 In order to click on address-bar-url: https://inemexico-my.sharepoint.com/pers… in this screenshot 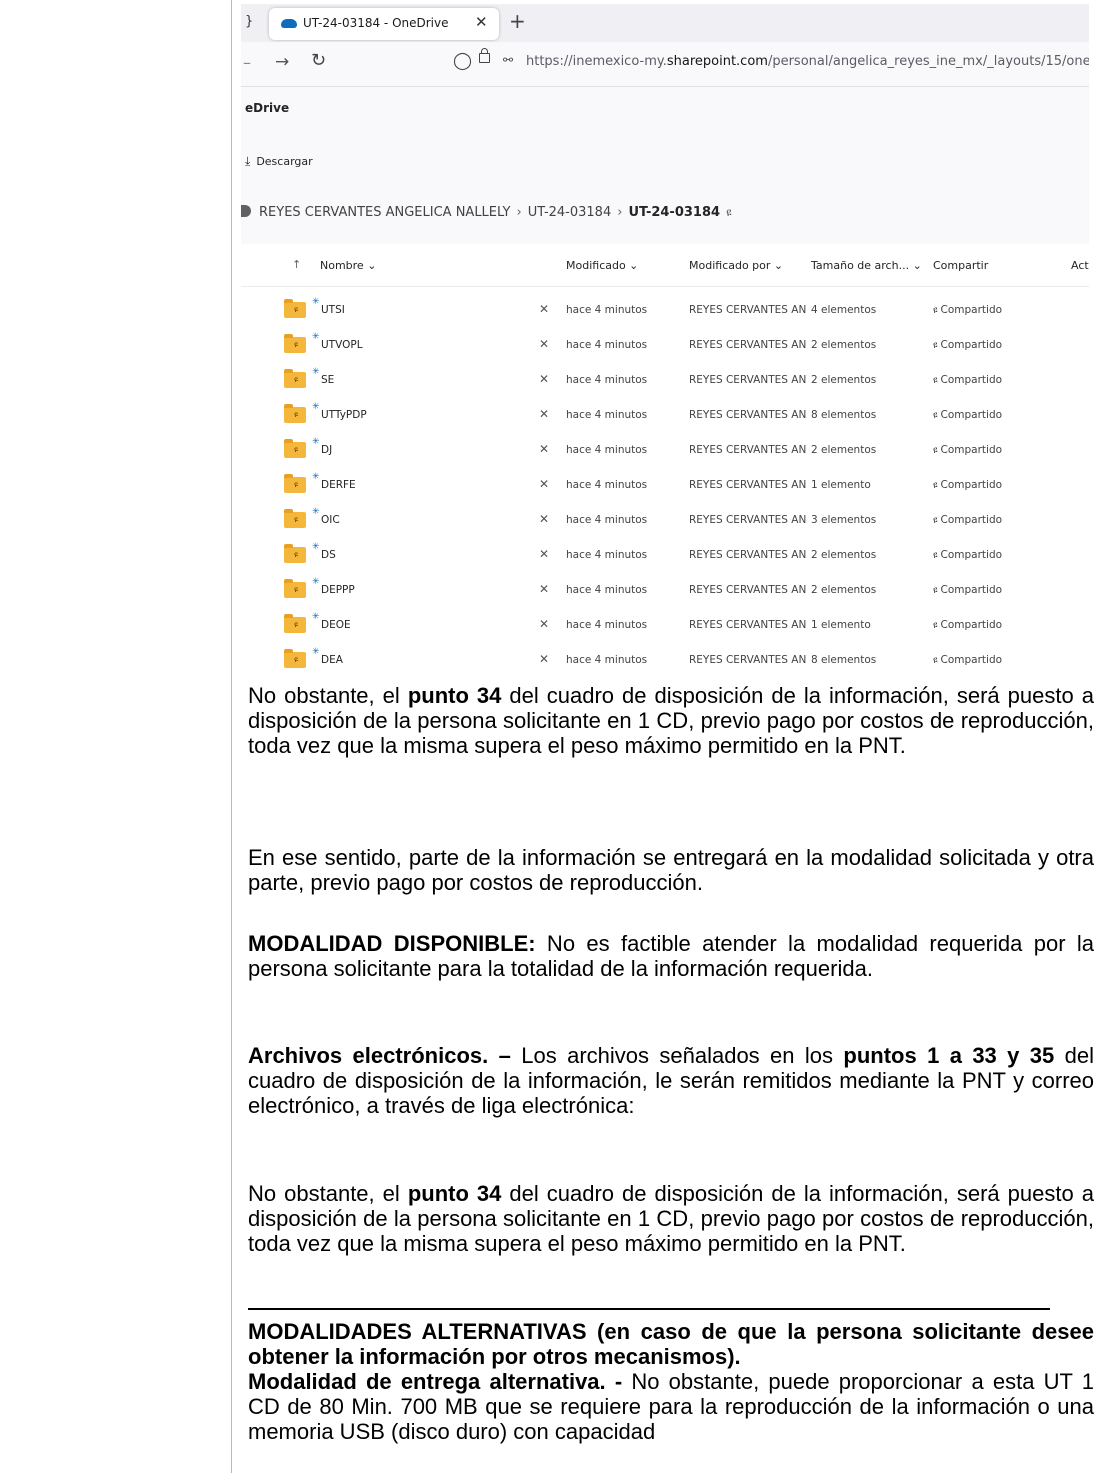, I will do `click(807, 61)`.